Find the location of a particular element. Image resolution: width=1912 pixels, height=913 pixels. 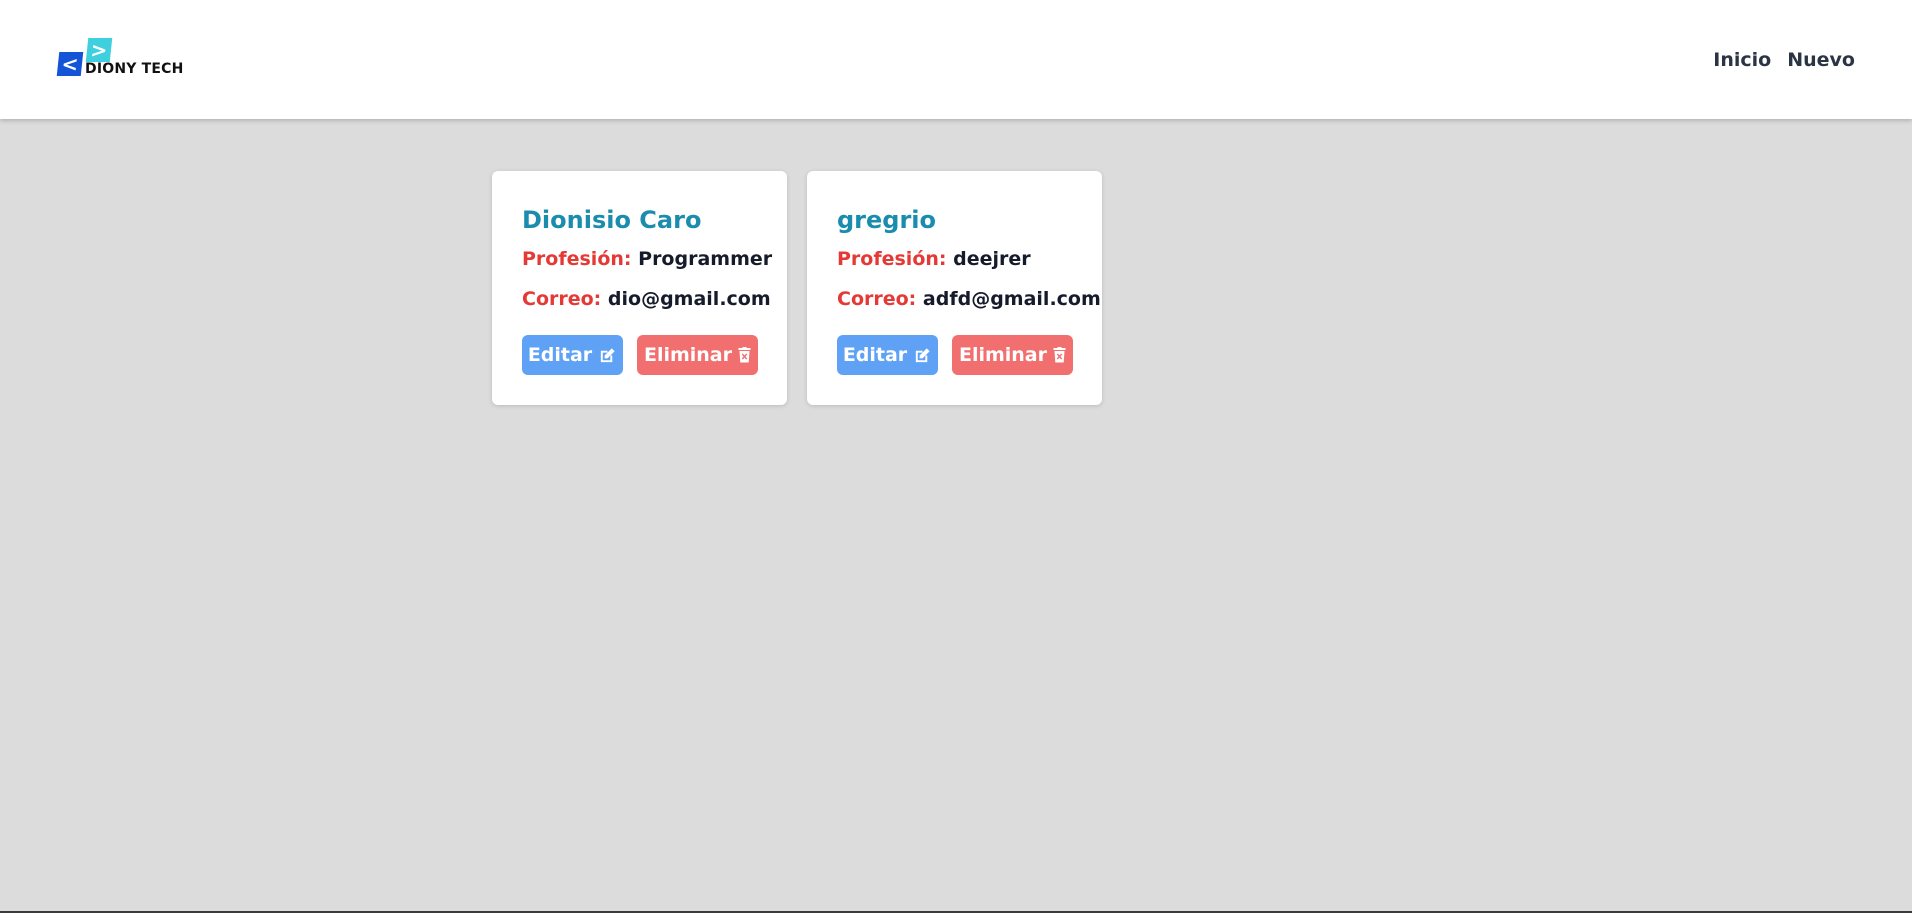

logo-left-glyph: < is located at coordinates (70, 64).